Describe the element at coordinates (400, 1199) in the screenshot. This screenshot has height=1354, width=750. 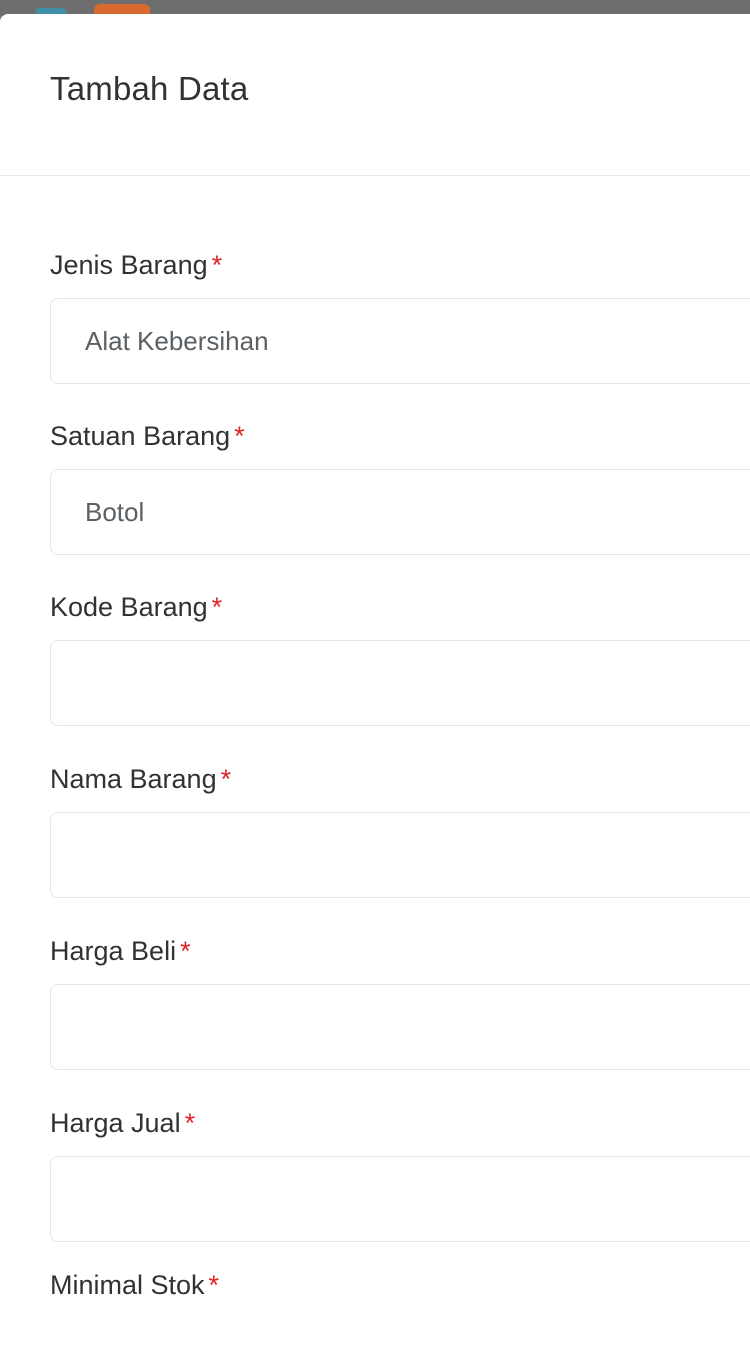
I see `harga-jual-input` at that location.